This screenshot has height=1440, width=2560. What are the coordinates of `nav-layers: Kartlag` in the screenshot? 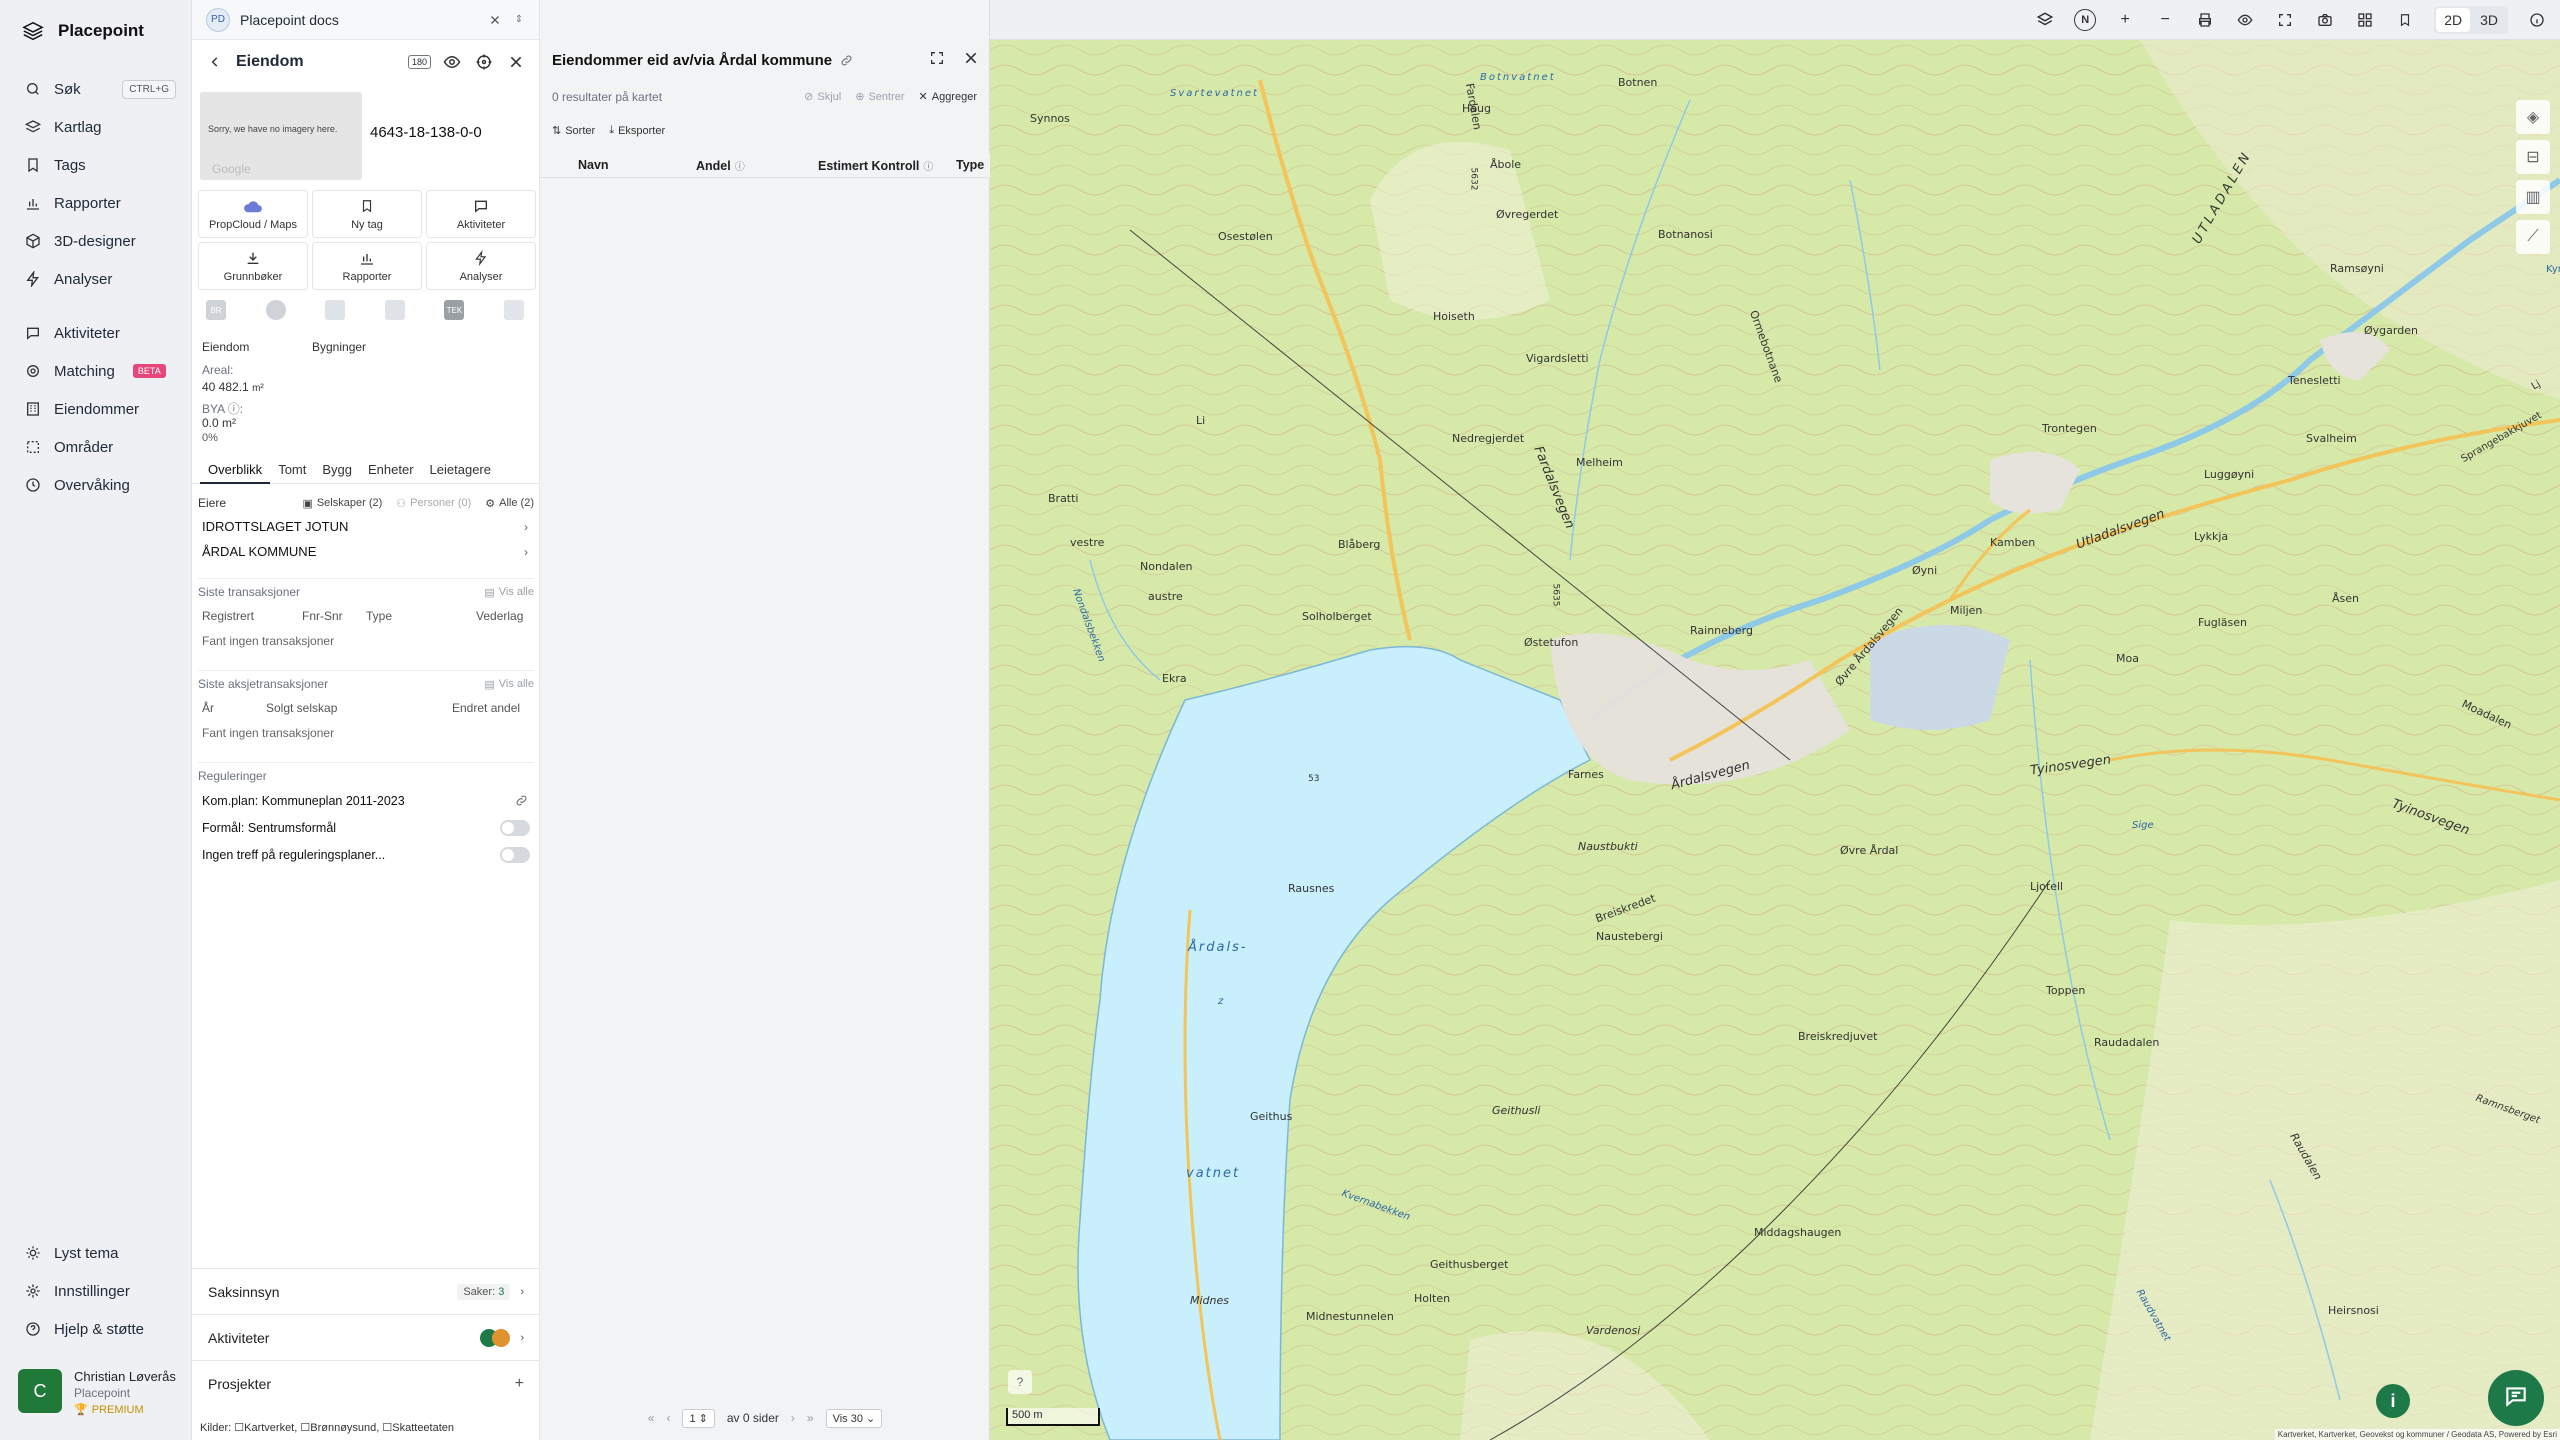 It's located at (96, 127).